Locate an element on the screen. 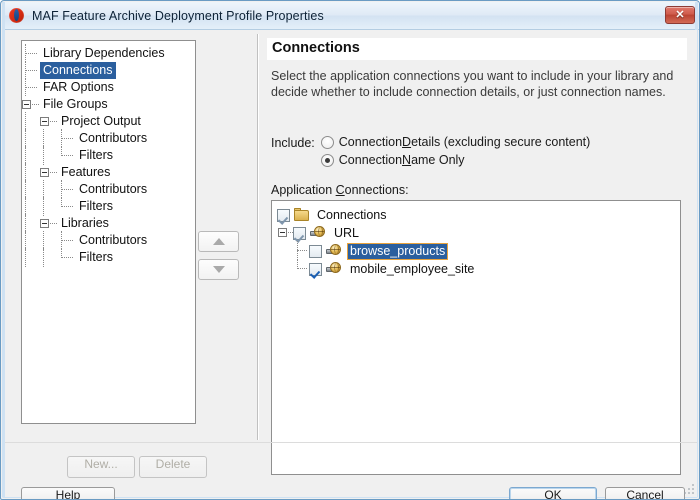 The image size is (700, 500). tree-item-features-contributors: Contributors is located at coordinates (108, 189).